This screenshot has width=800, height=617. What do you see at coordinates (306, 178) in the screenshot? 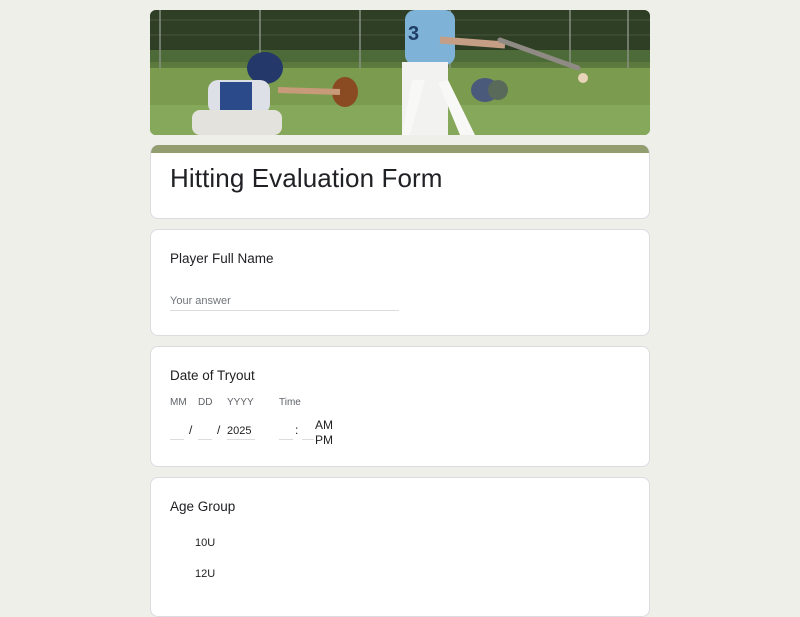
I see `form-title: Hitting Evaluation Form` at bounding box center [306, 178].